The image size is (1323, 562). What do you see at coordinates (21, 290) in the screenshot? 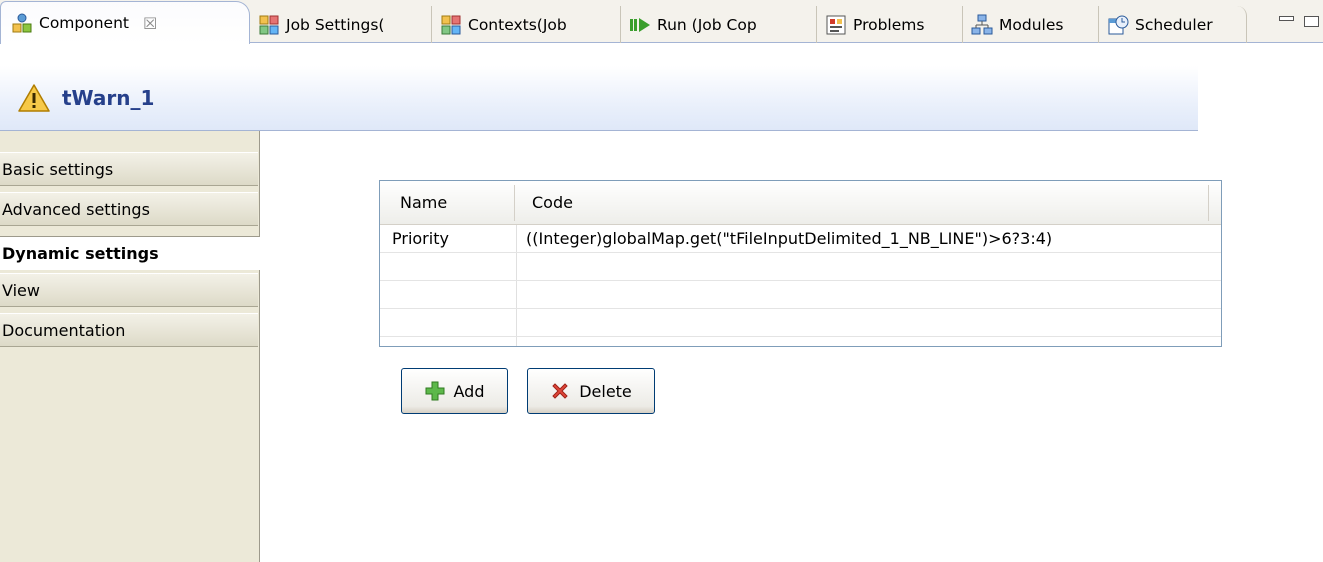
I see `nav-item-label: View` at bounding box center [21, 290].